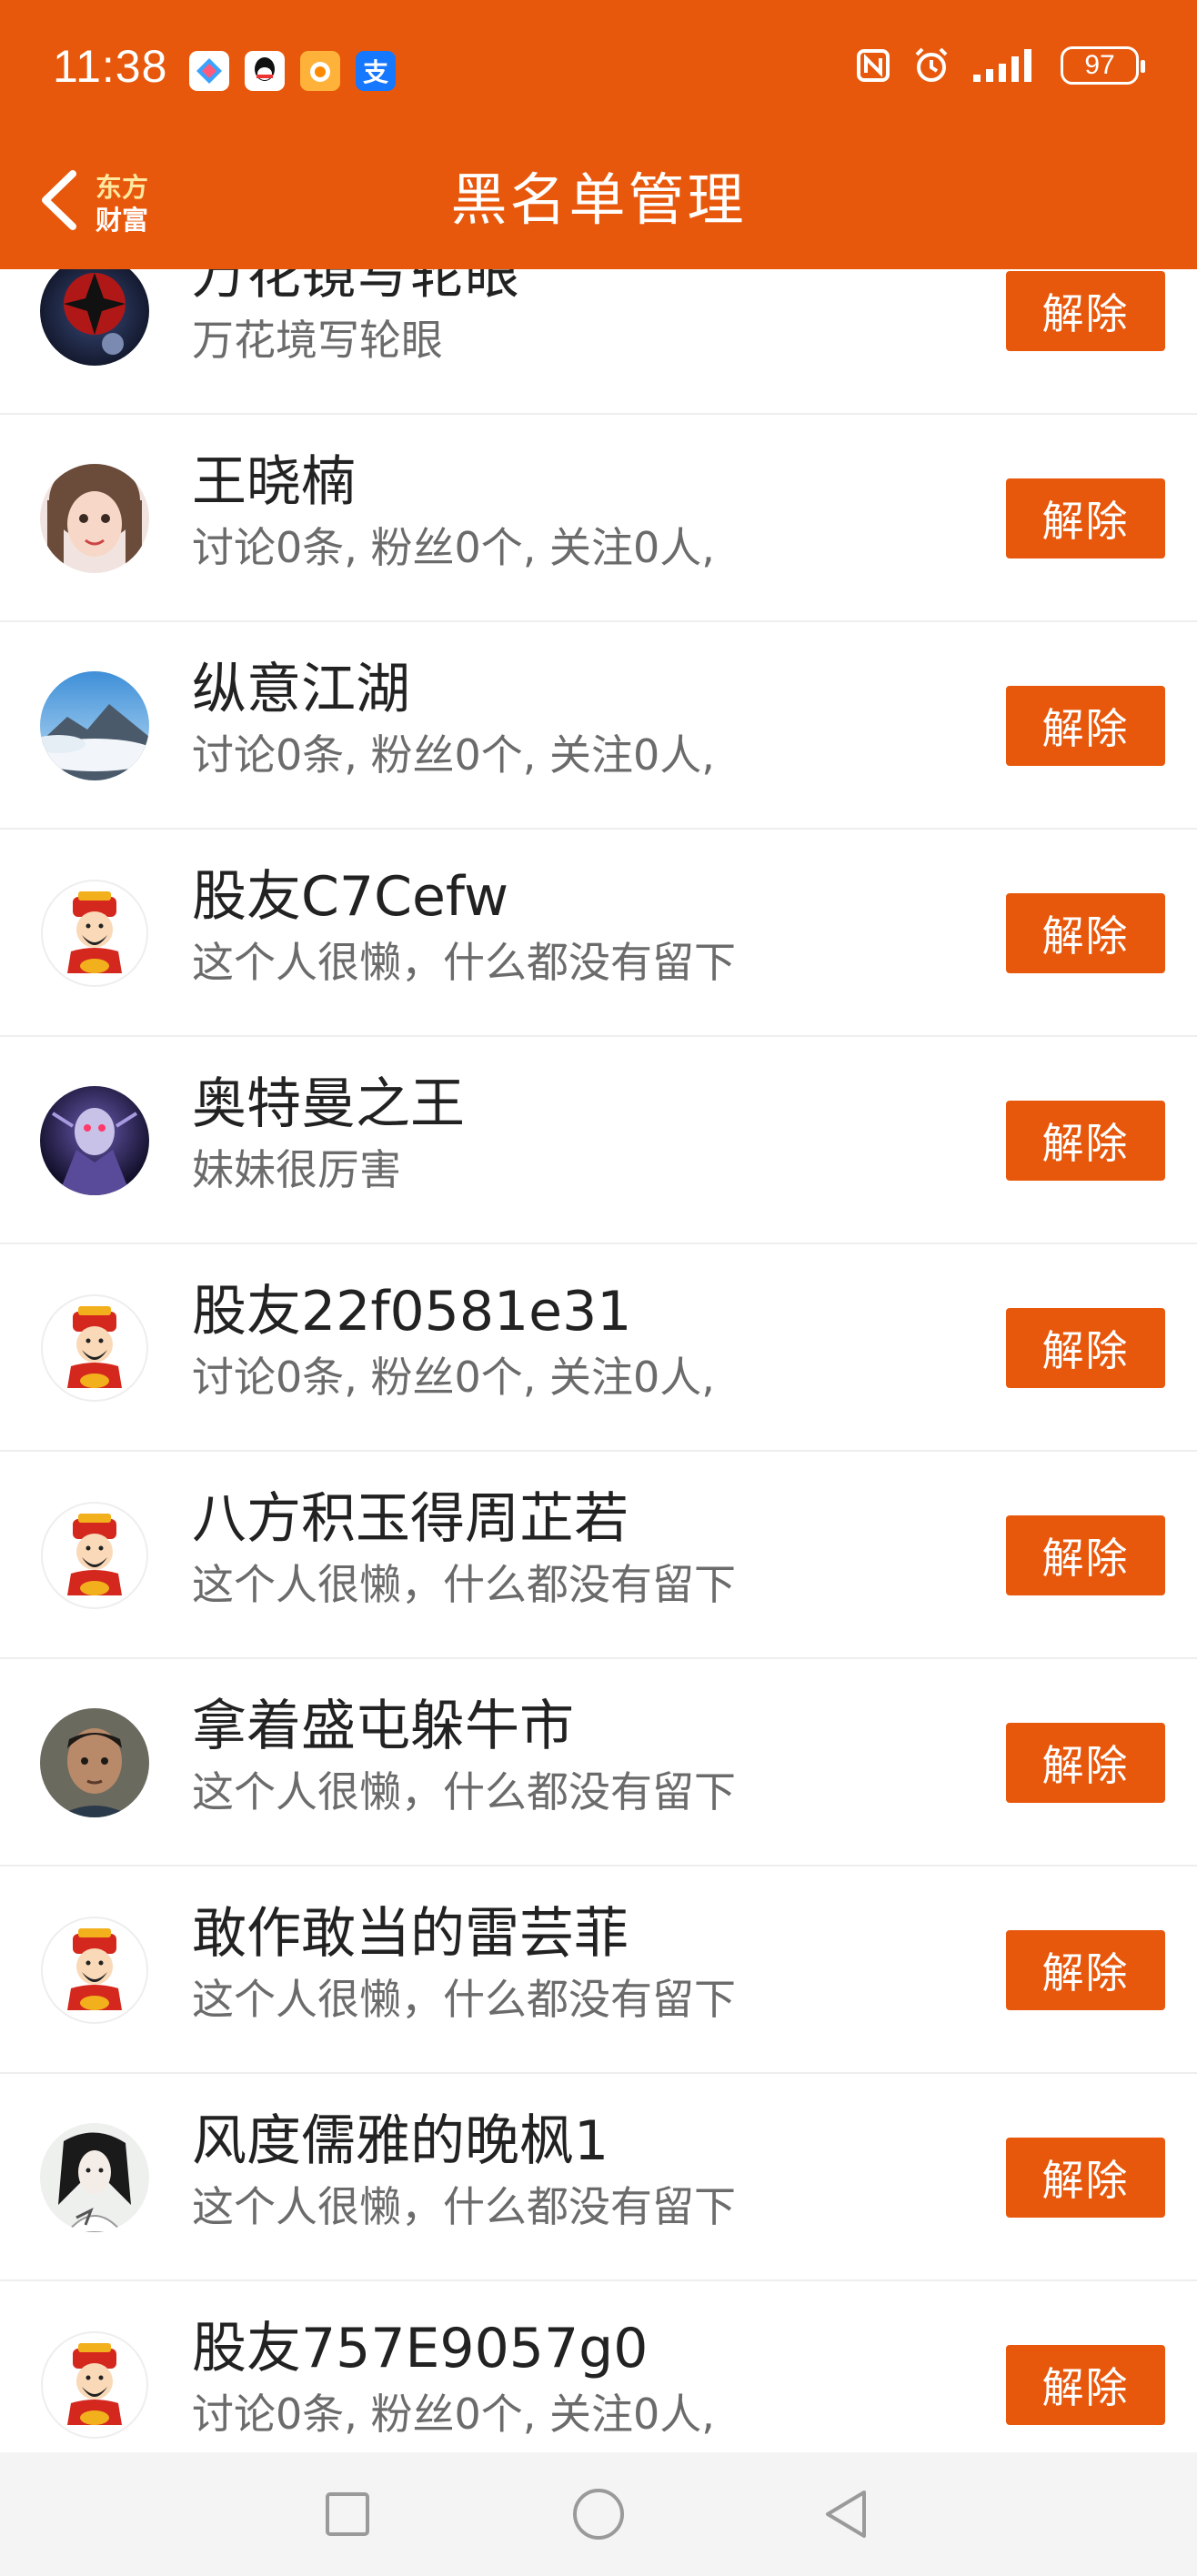  I want to click on battery-indicator: 97, so click(1103, 65).